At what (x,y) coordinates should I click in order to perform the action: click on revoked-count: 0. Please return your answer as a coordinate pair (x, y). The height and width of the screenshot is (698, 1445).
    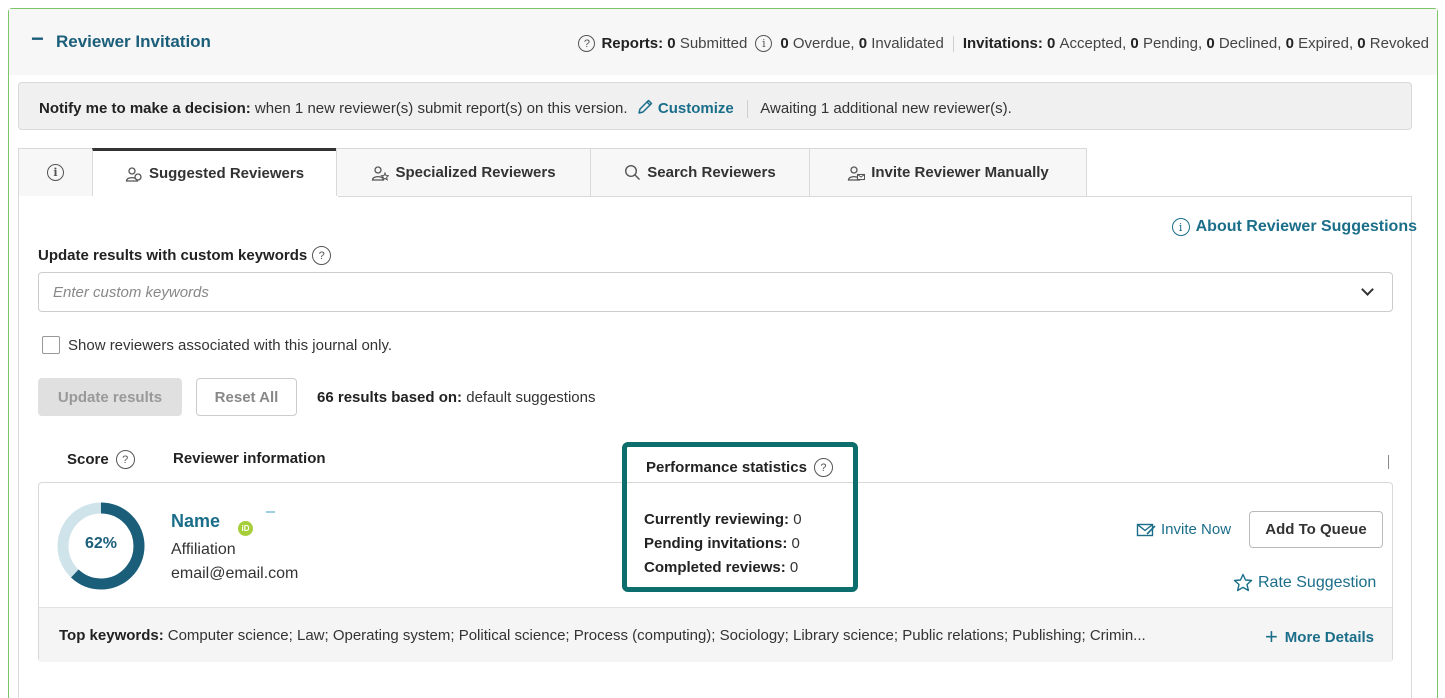
    Looking at the image, I should click on (1361, 43).